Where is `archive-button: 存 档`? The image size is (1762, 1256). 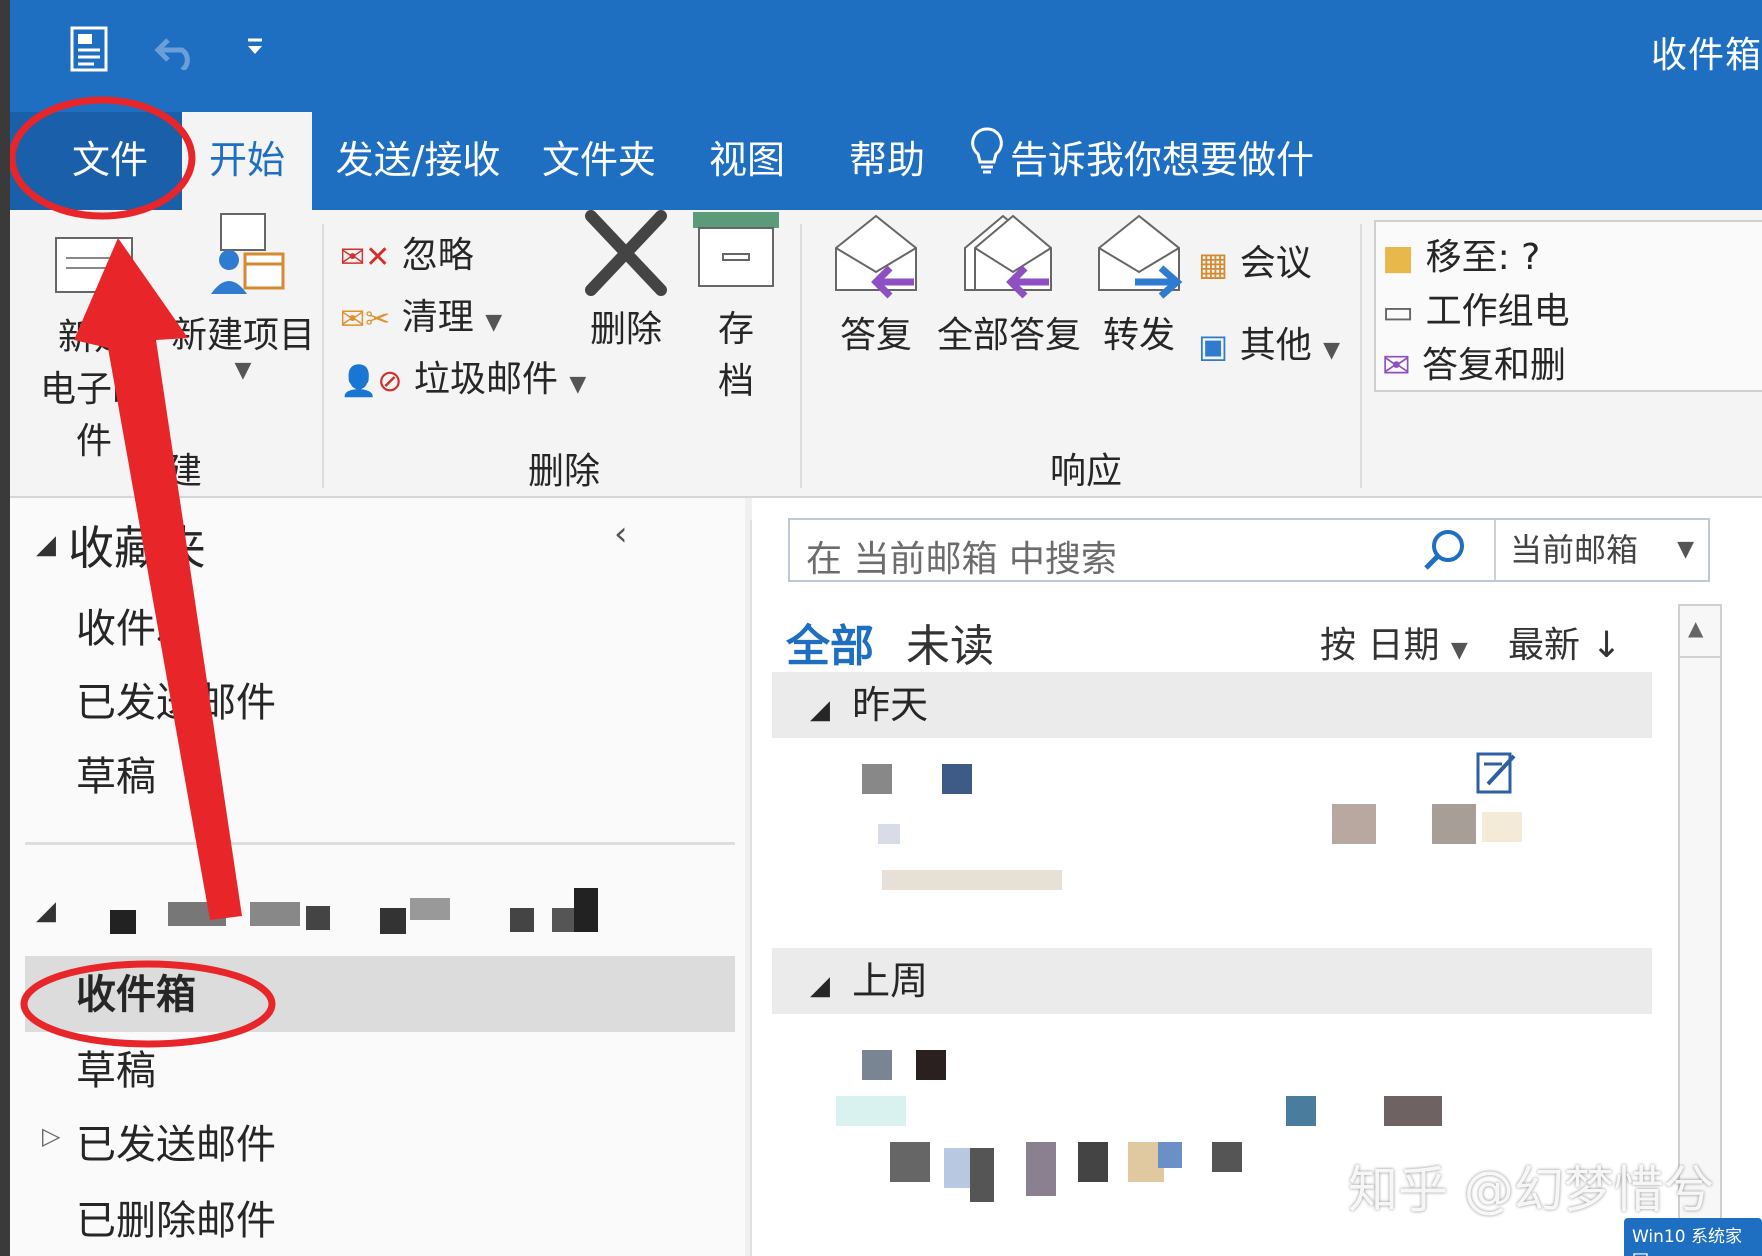
archive-button: 存 档 is located at coordinates (736, 307).